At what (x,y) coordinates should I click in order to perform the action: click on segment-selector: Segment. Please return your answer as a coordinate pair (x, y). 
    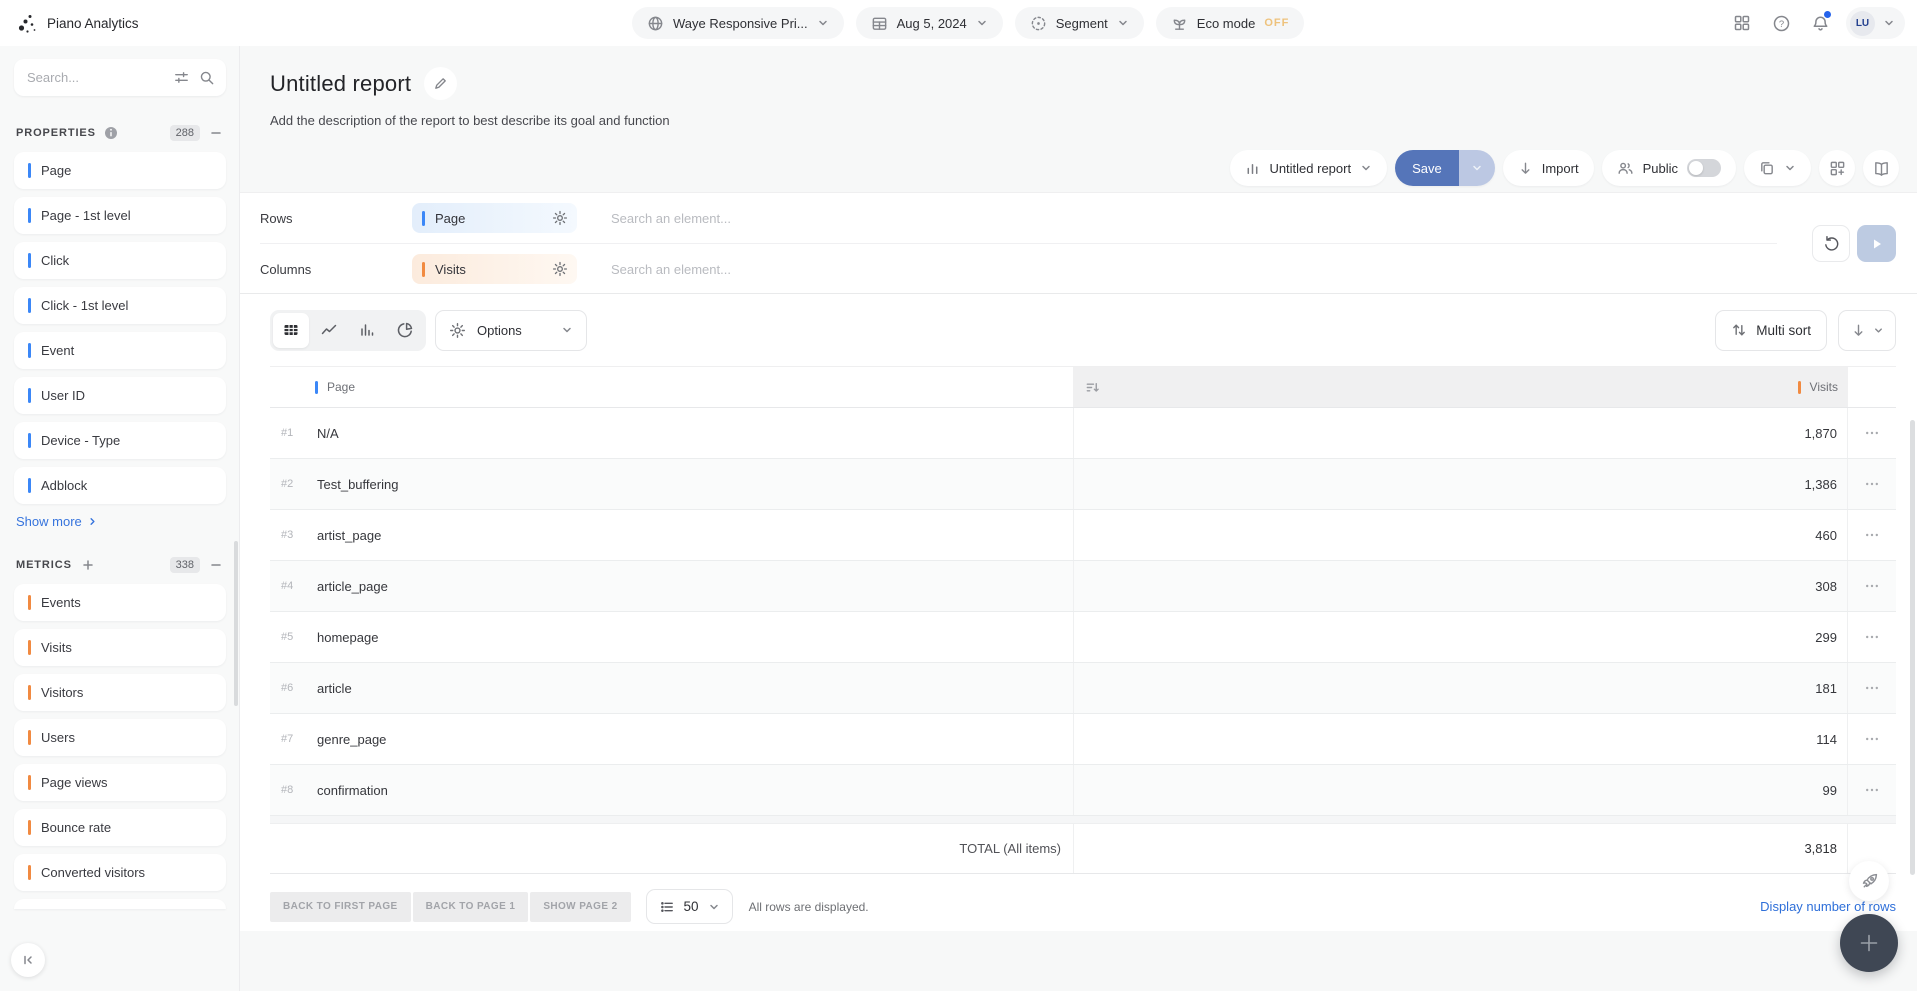
    Looking at the image, I should click on (1079, 23).